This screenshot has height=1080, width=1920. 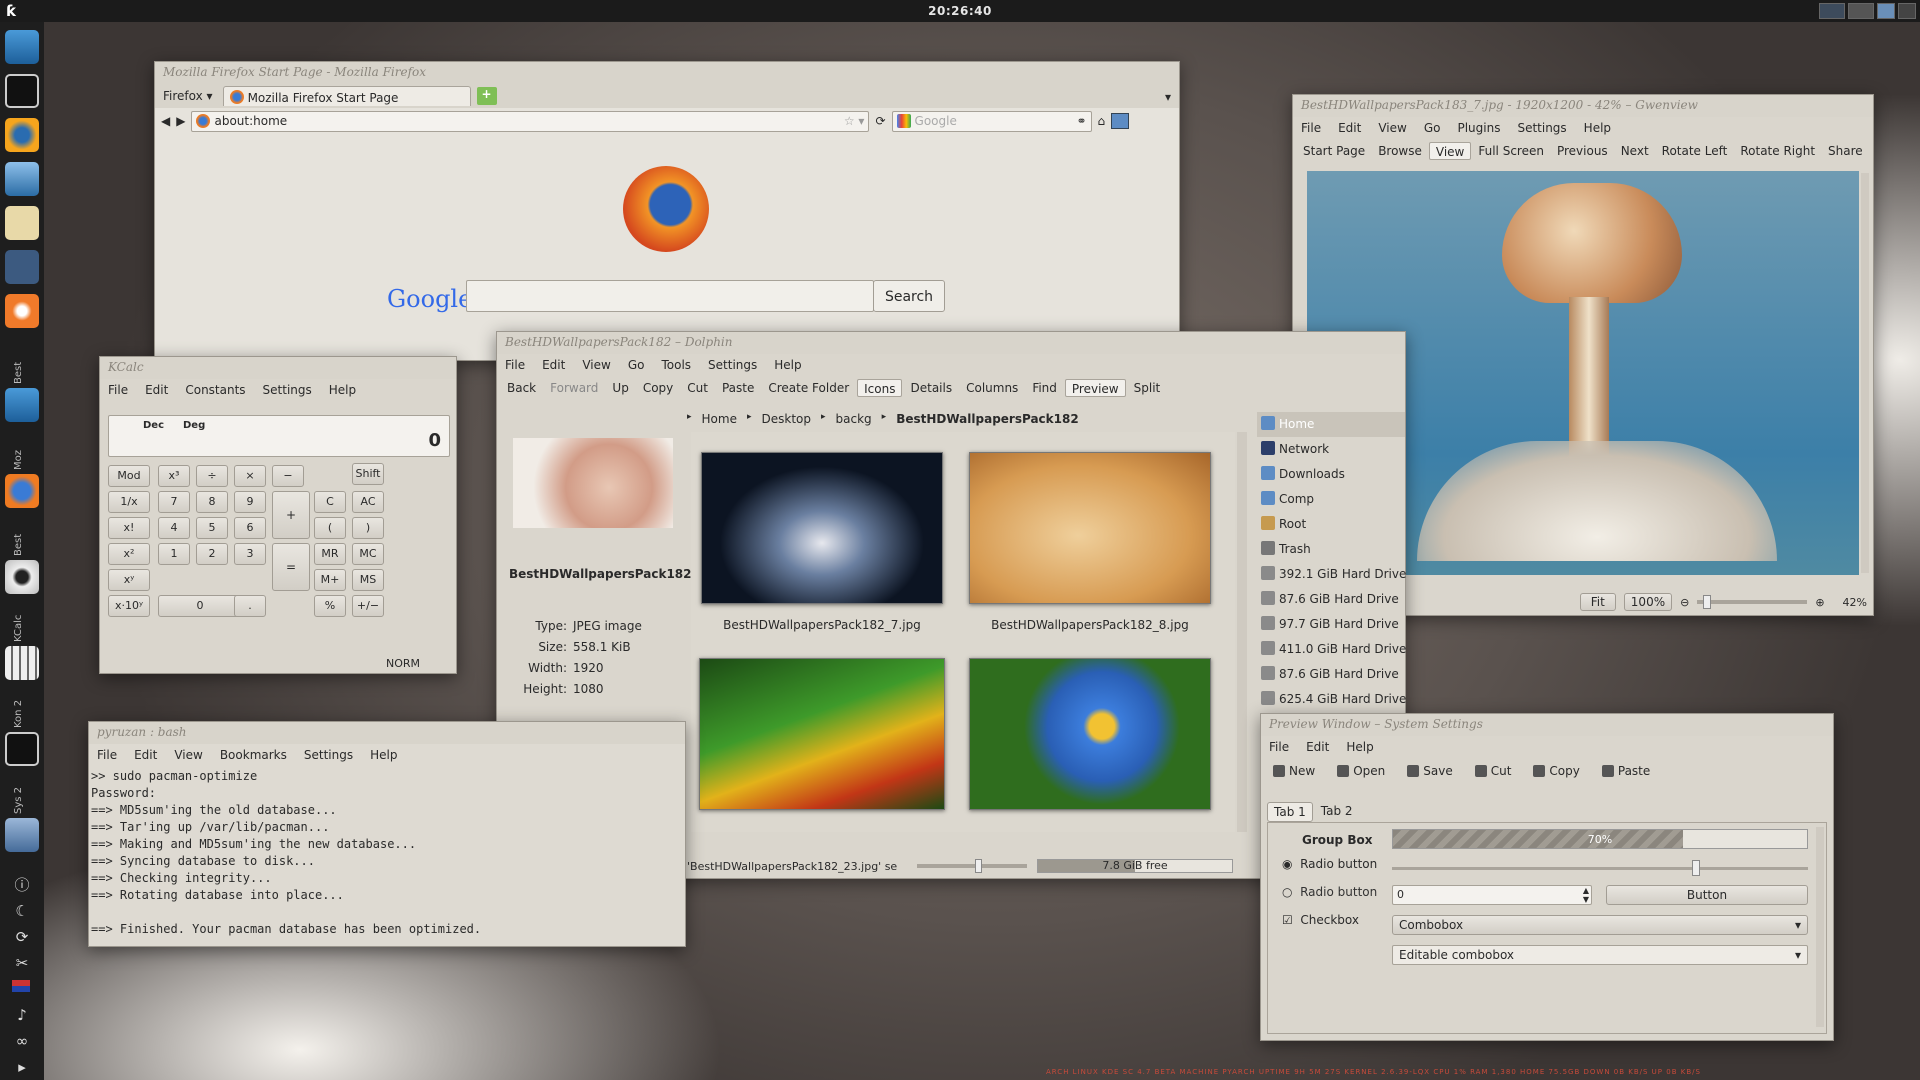 I want to click on bookmark-star-icon: ☆ ▾, so click(x=854, y=121).